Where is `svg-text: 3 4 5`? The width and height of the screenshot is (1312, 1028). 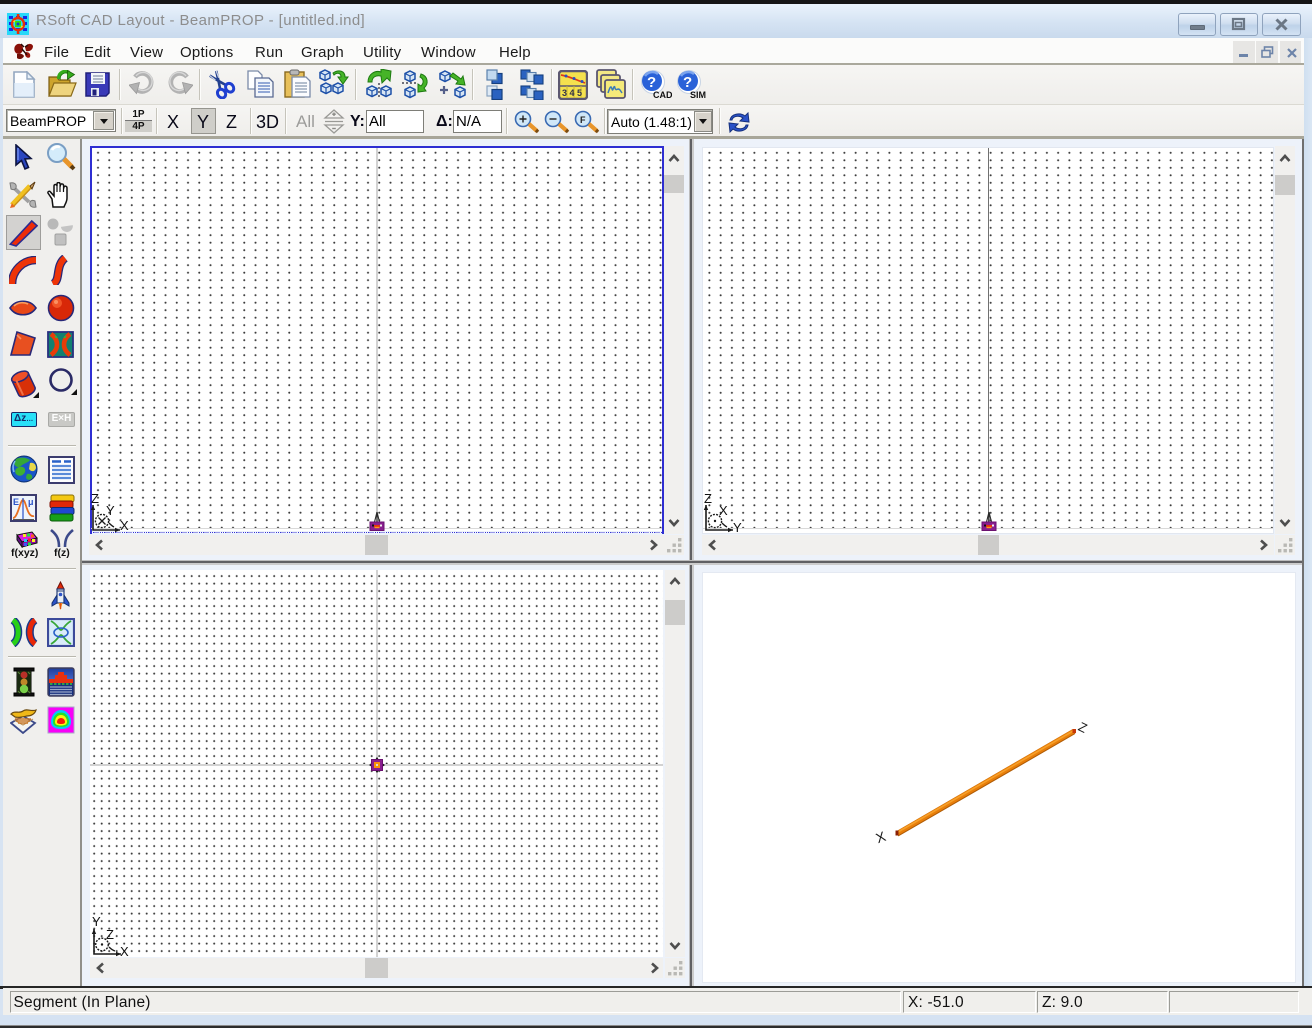 svg-text: 3 4 5 is located at coordinates (572, 93).